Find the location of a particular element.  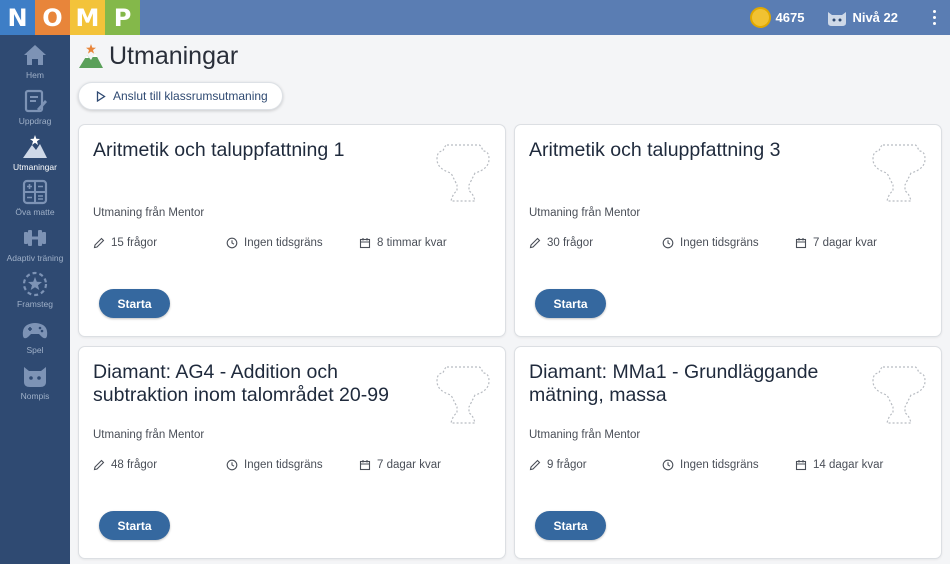

logo-letter-n: N is located at coordinates (17, 17).